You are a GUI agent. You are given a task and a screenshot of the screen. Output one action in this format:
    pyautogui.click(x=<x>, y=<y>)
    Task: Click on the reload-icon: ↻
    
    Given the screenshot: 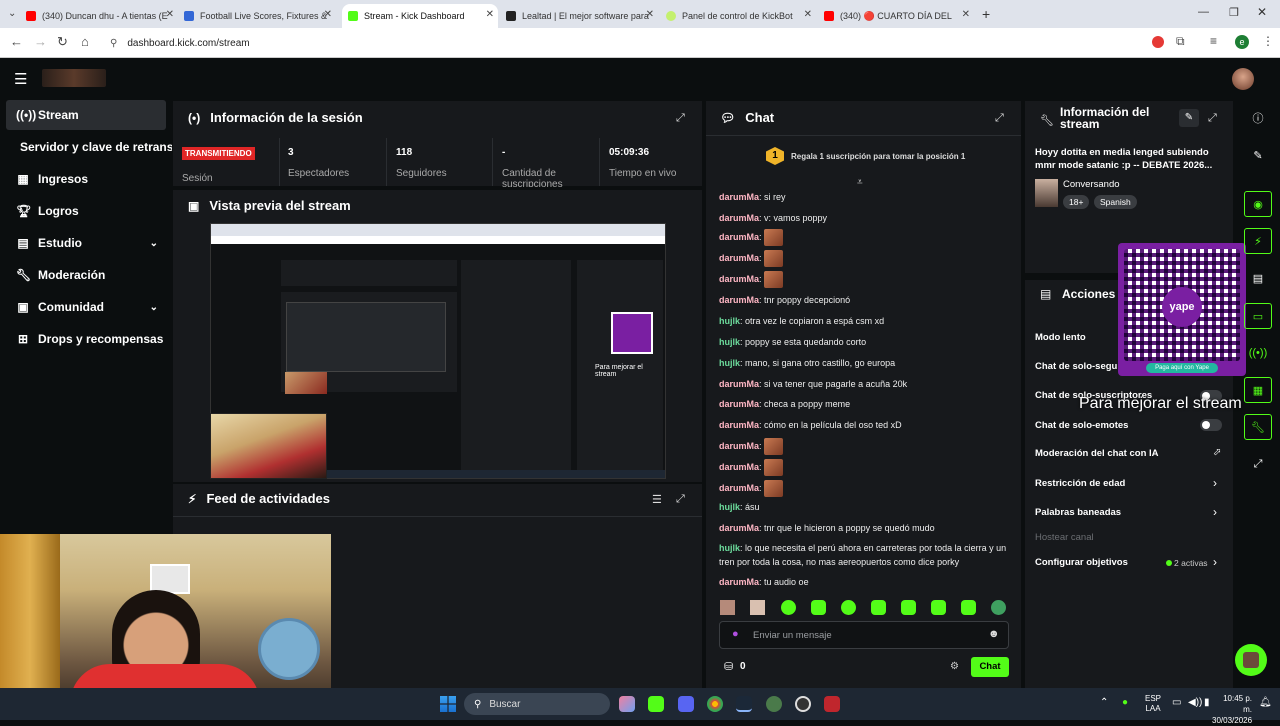 What is the action you would take?
    pyautogui.click(x=62, y=42)
    